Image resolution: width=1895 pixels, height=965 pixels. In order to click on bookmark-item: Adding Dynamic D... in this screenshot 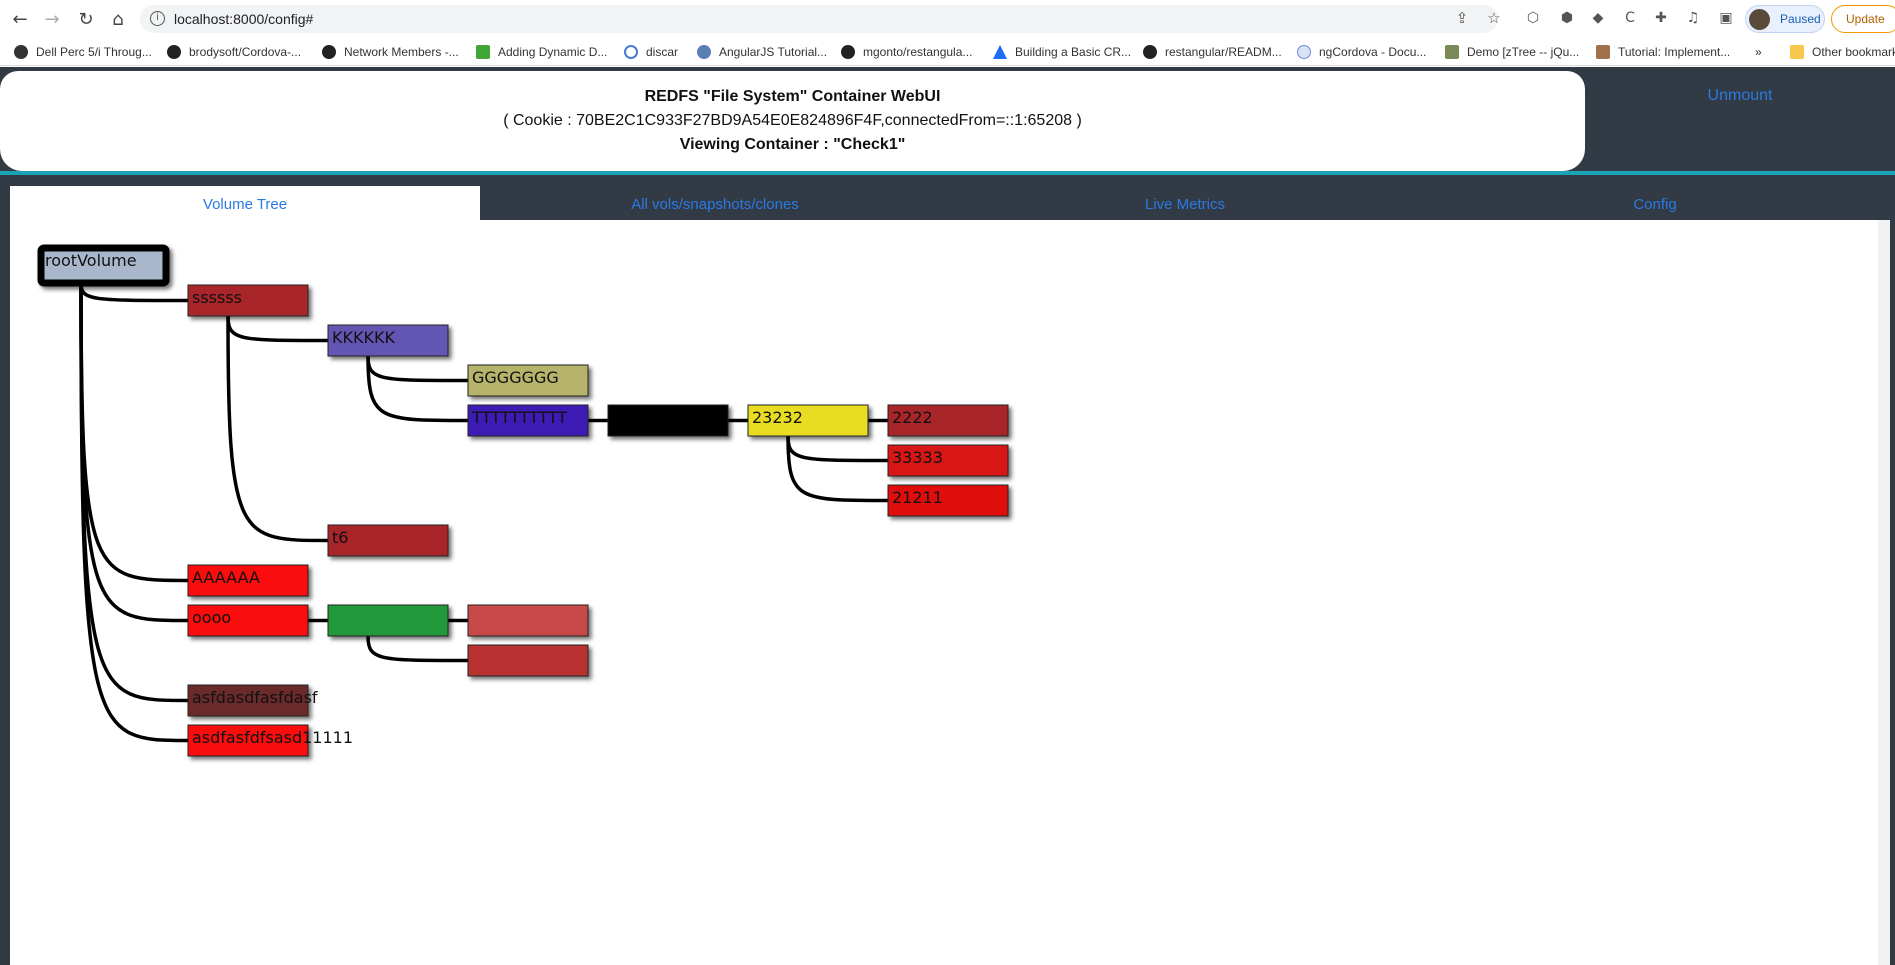, I will do `click(541, 52)`.